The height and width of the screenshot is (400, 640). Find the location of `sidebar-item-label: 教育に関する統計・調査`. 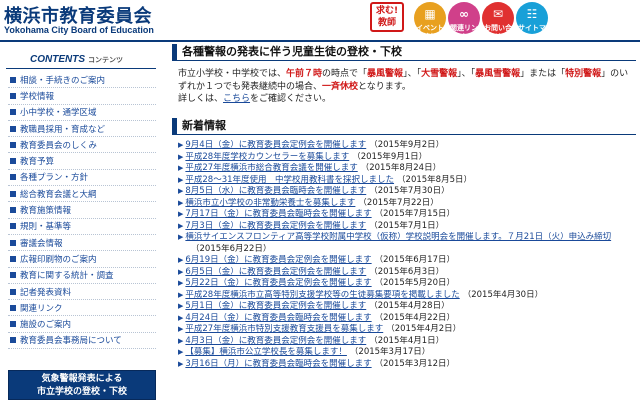

sidebar-item-label: 教育に関する統計・調査 is located at coordinates (67, 276).